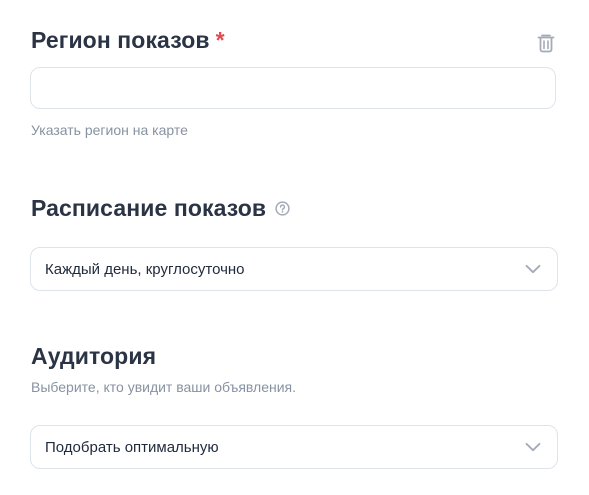 The image size is (589, 495). I want to click on question-circle-icon, so click(282, 208).